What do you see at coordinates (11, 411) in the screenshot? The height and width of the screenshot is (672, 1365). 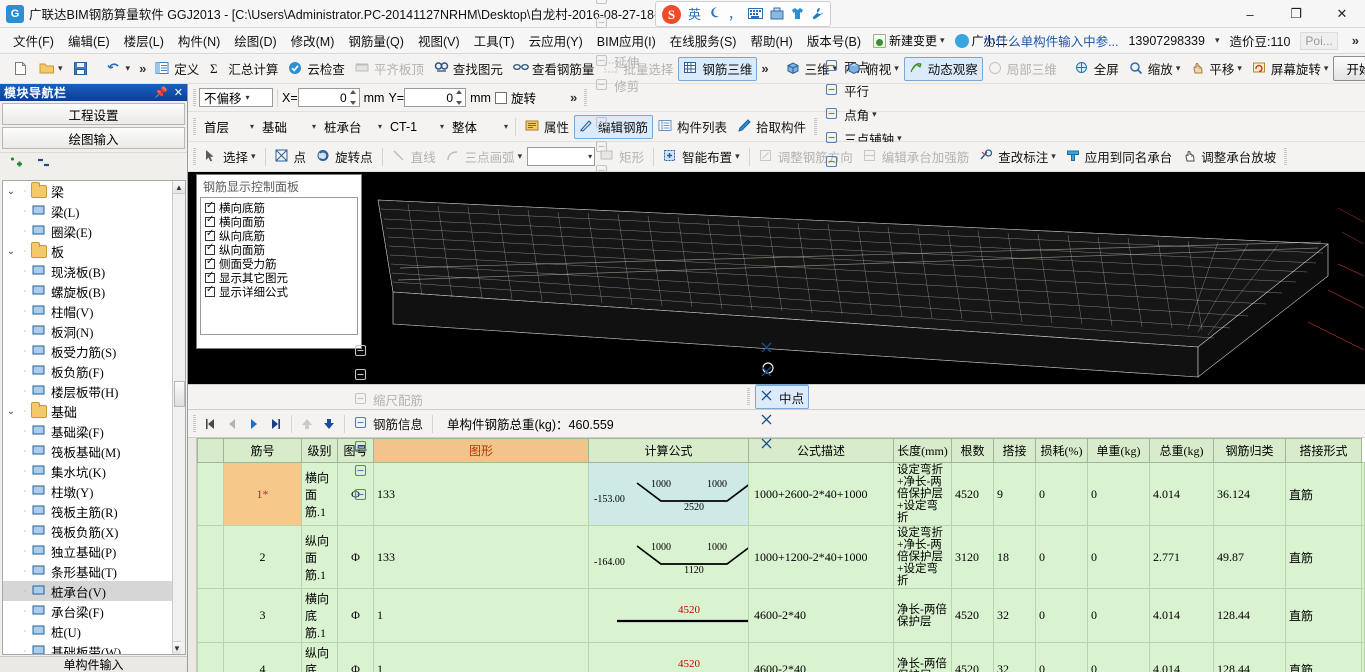 I see `tree-expander-icon: ⌄` at bounding box center [11, 411].